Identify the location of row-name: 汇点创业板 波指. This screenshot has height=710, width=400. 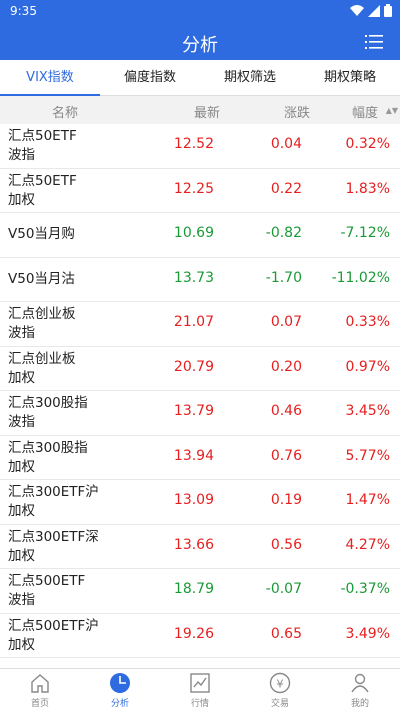
(42, 323).